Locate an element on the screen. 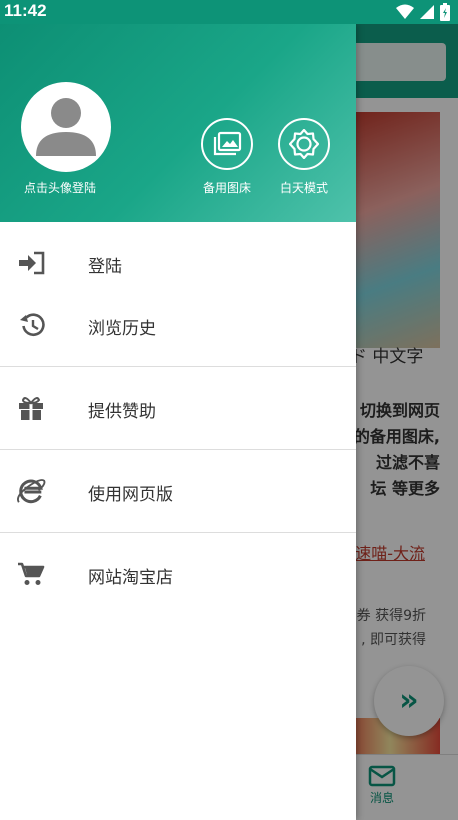 The height and width of the screenshot is (820, 458). menu-item-label: 使用网页版 is located at coordinates (130, 495).